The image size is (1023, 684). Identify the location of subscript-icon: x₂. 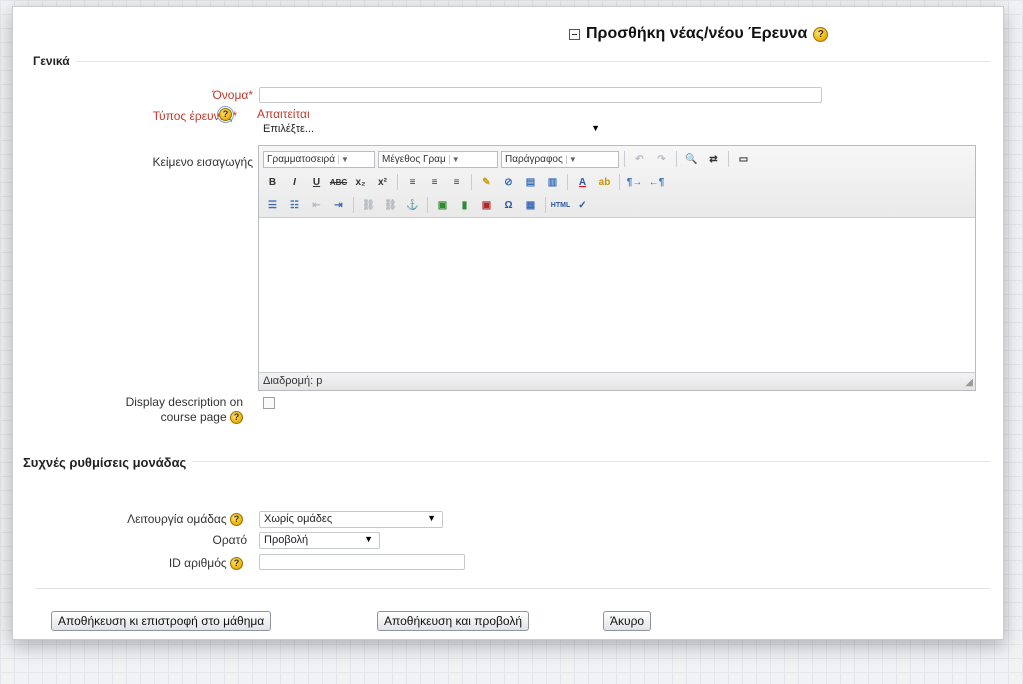
(360, 182).